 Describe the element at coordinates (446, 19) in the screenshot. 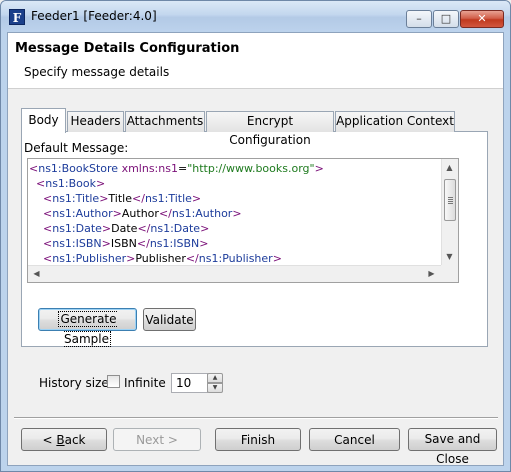

I see `maximize-button: □` at that location.